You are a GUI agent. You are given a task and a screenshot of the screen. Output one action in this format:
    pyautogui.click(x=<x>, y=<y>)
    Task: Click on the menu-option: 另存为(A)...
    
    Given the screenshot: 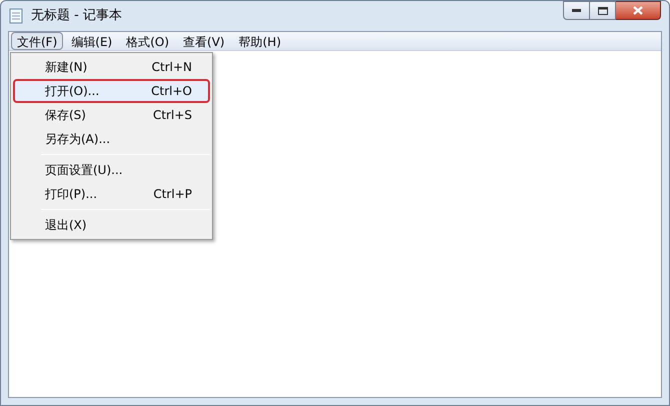 What is the action you would take?
    pyautogui.click(x=111, y=139)
    